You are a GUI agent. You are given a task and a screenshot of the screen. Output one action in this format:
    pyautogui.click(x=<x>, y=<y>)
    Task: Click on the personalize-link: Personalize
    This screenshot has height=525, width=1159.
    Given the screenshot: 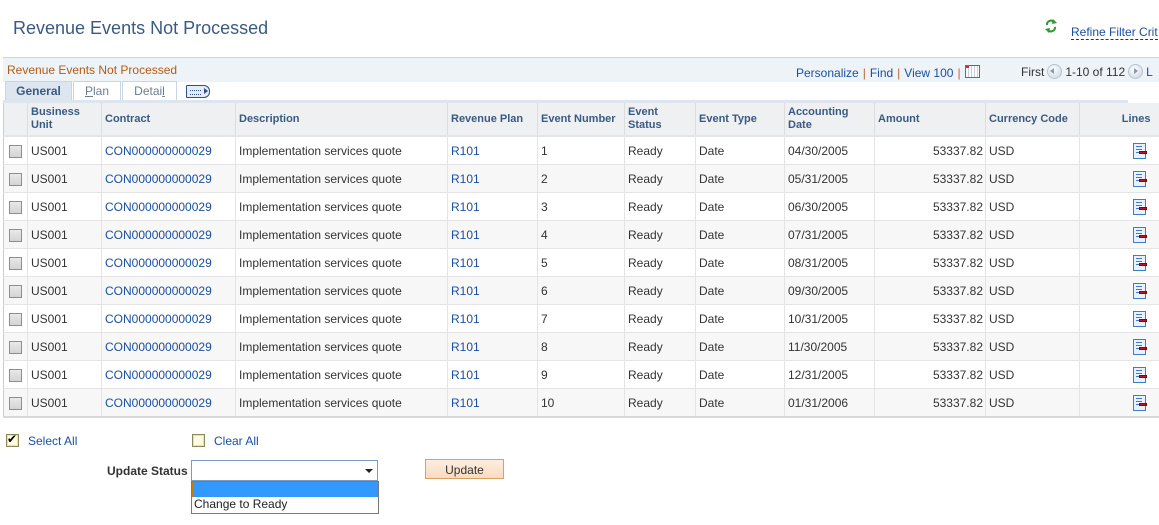 What is the action you would take?
    pyautogui.click(x=827, y=73)
    